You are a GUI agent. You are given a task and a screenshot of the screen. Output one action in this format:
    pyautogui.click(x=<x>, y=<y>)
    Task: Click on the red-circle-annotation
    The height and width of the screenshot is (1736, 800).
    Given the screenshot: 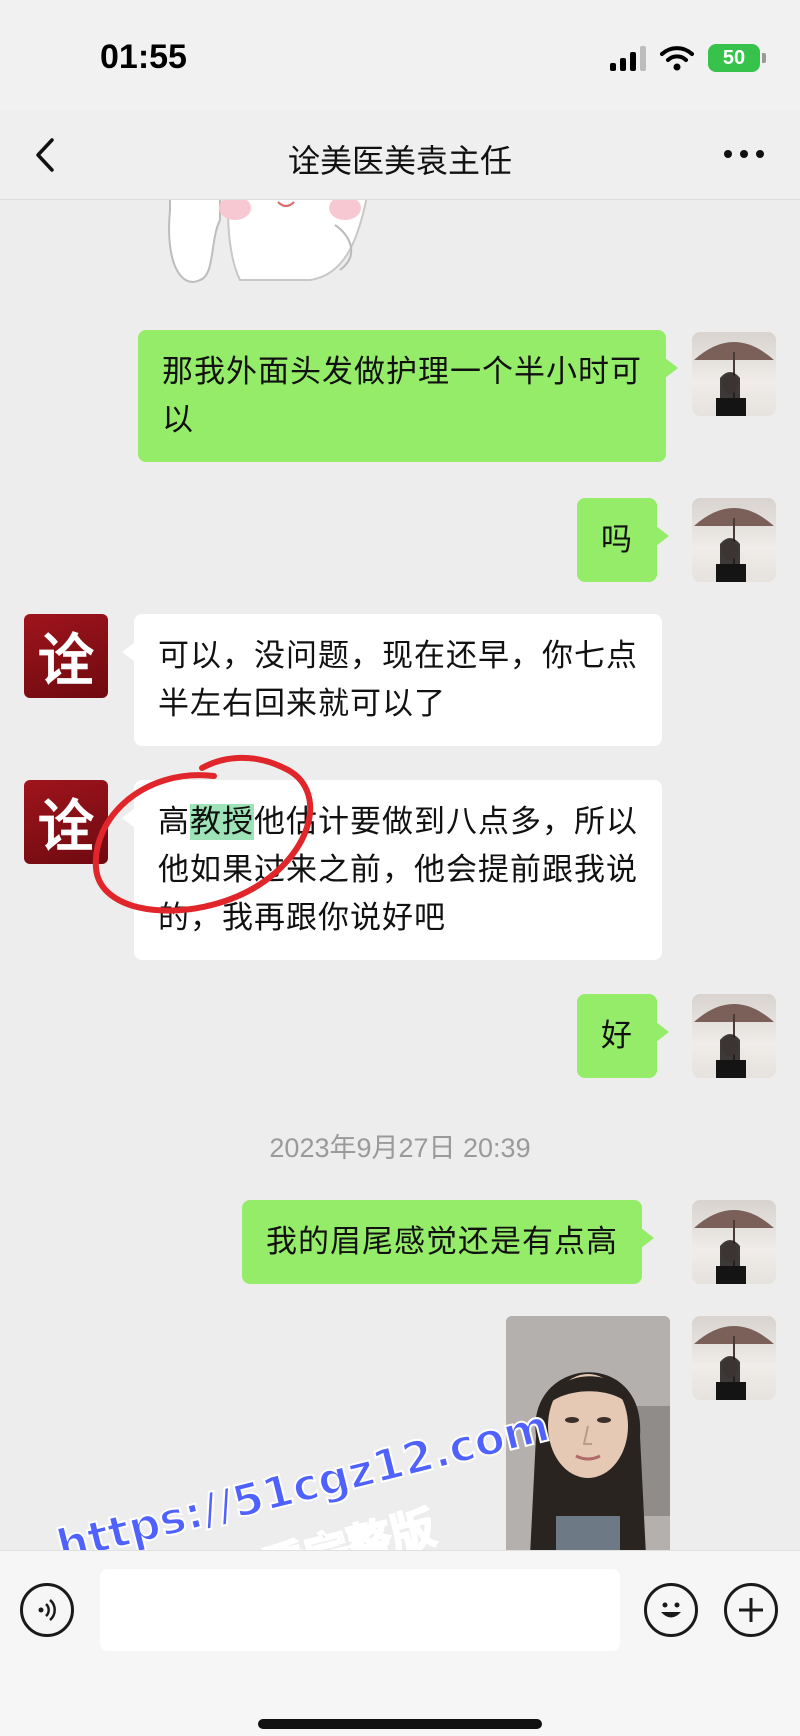 What is the action you would take?
    pyautogui.click(x=202, y=834)
    